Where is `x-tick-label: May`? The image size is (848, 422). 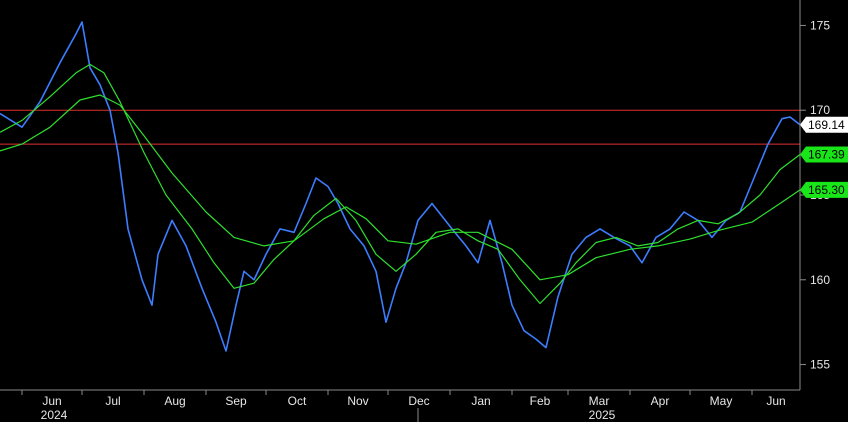
x-tick-label: May is located at coordinates (721, 401).